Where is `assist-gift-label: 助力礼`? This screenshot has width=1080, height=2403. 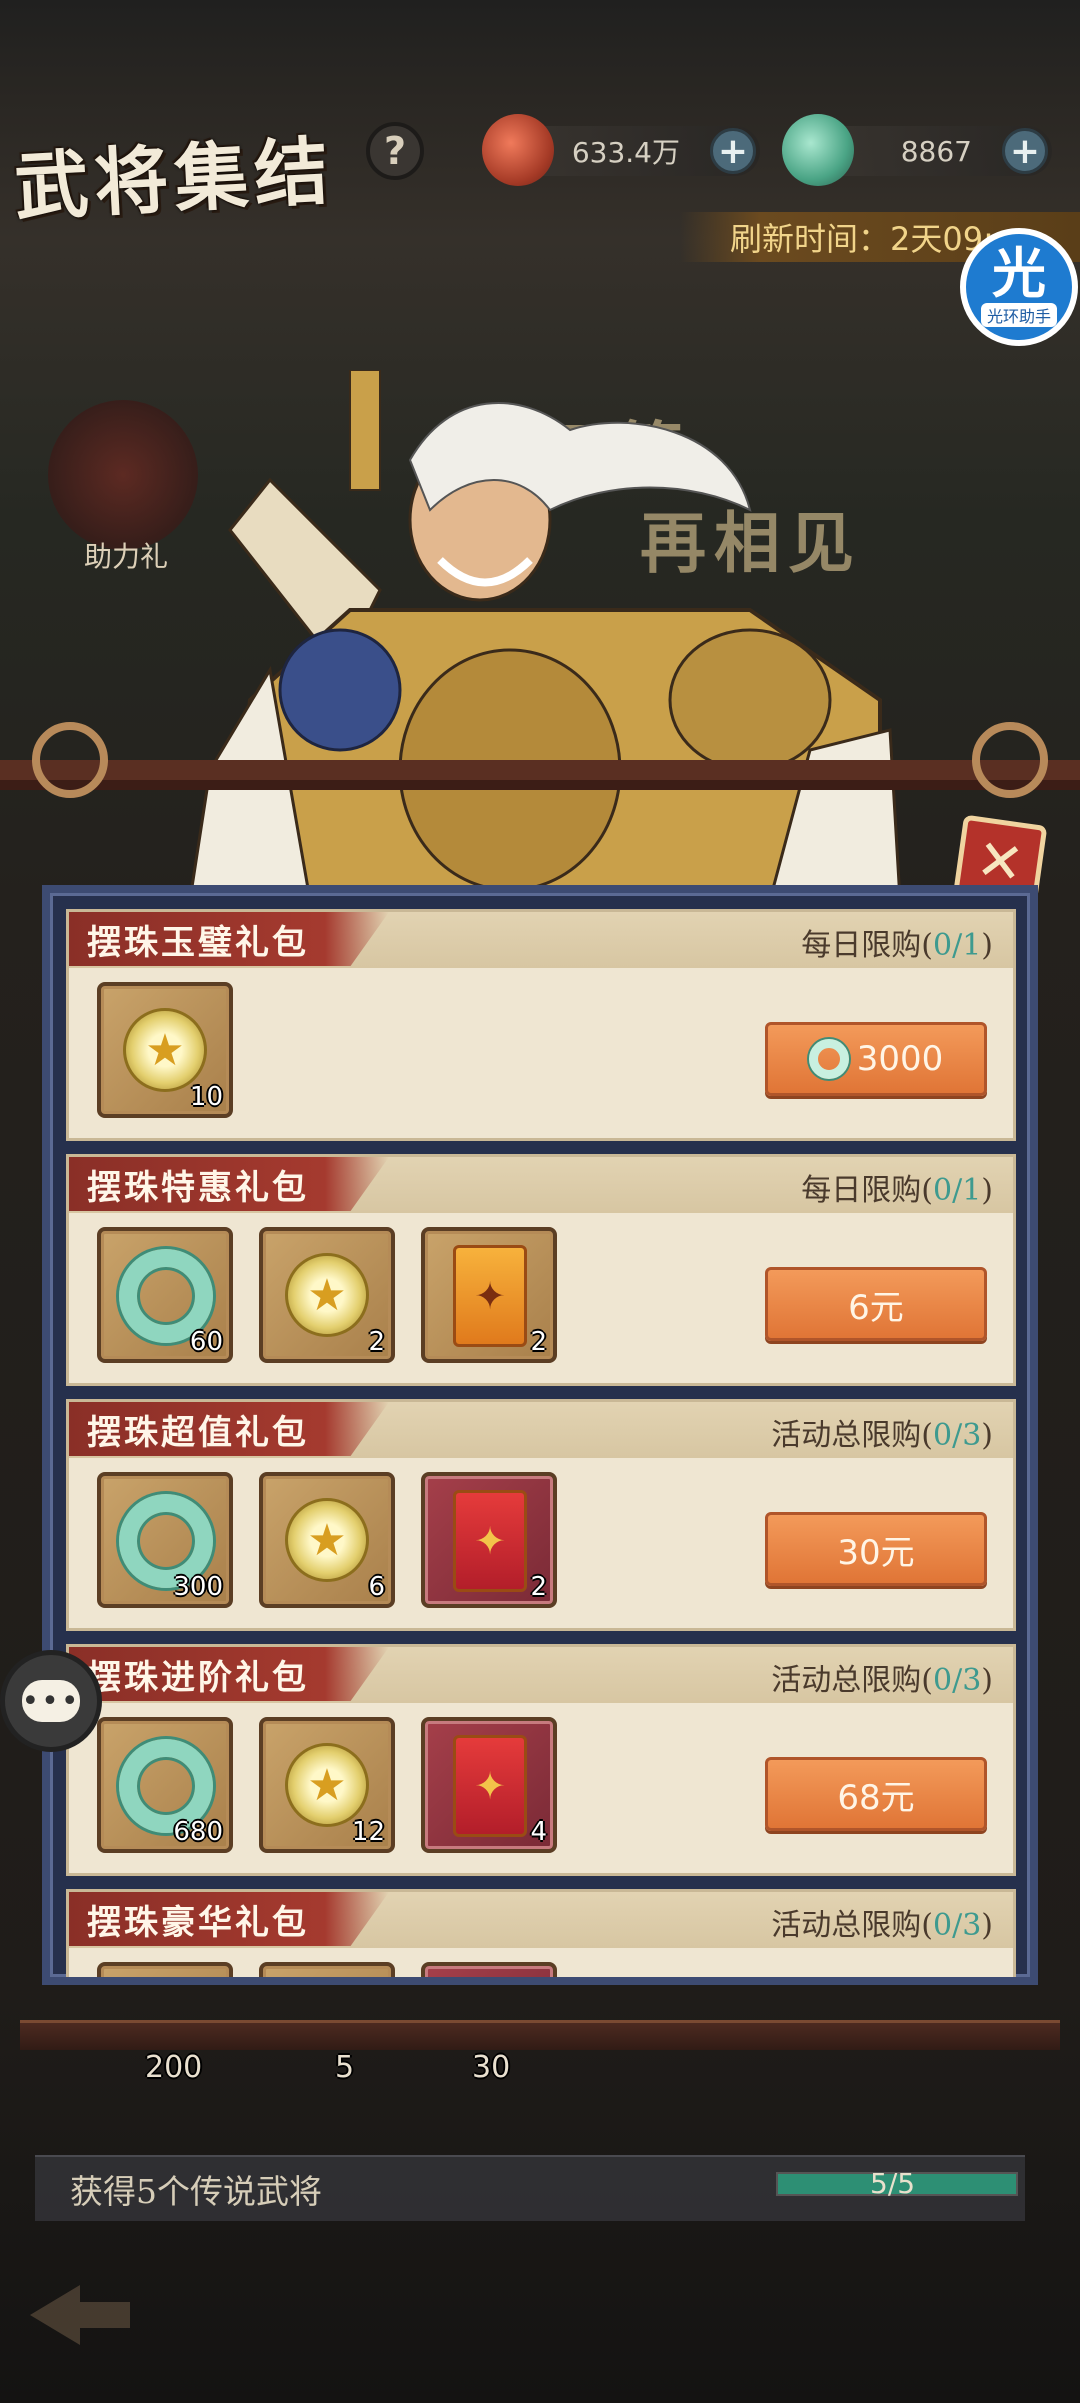 assist-gift-label: 助力礼 is located at coordinates (126, 556).